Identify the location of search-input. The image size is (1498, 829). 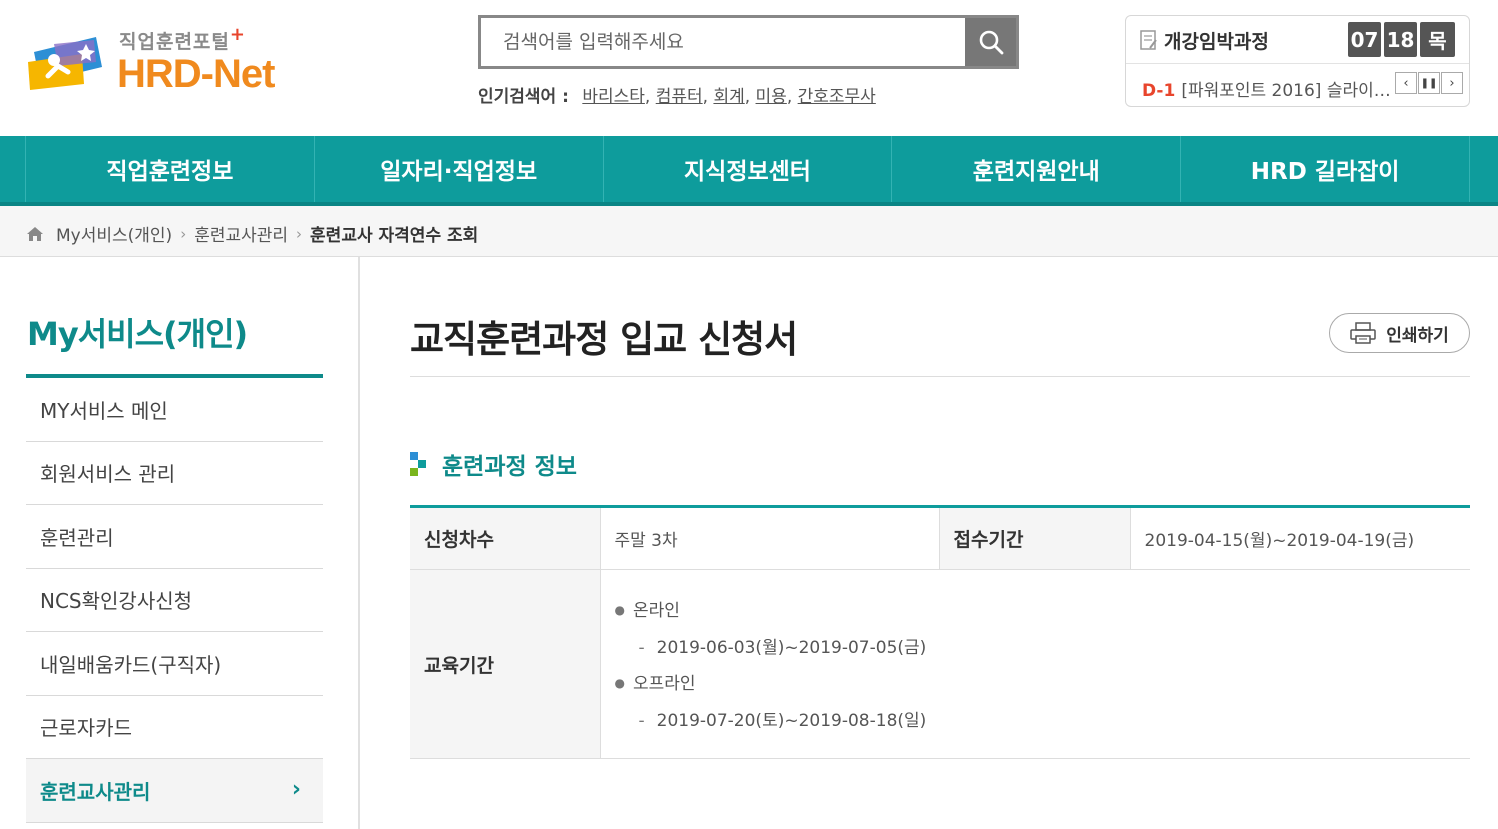
(724, 42).